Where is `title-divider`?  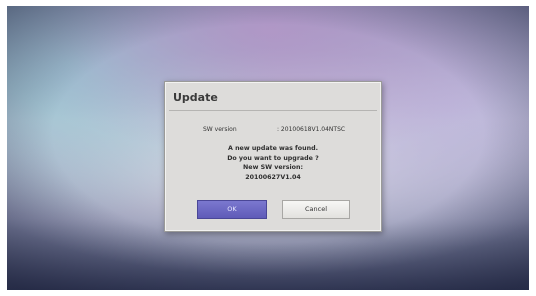 title-divider is located at coordinates (273, 110).